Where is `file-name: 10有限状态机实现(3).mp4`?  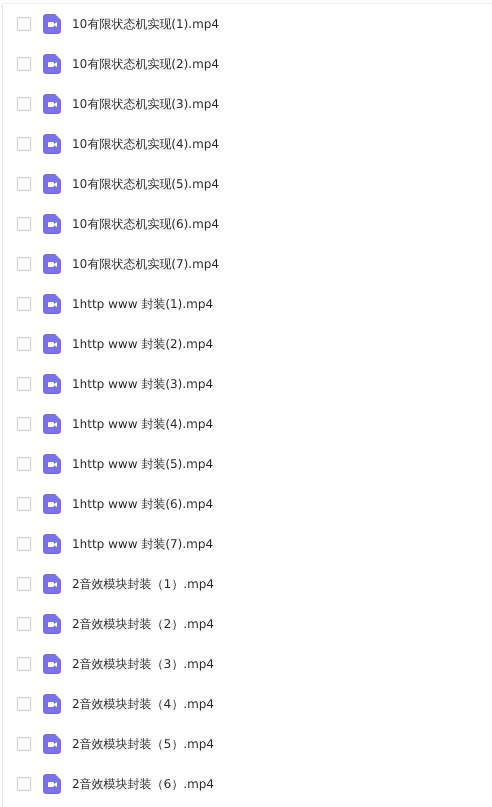 file-name: 10有限状态机实现(3).mp4 is located at coordinates (146, 104).